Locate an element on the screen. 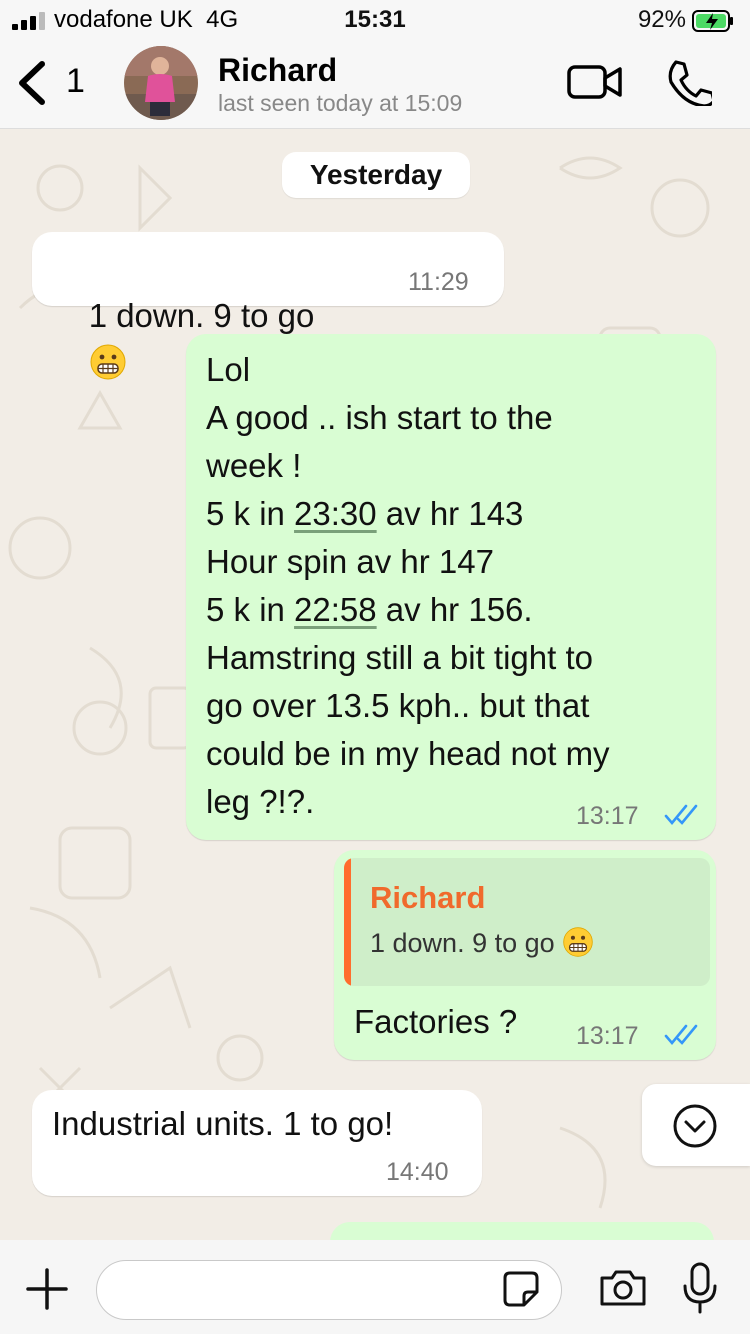 This screenshot has height=1334, width=750. message-time: 11:29 is located at coordinates (438, 282).